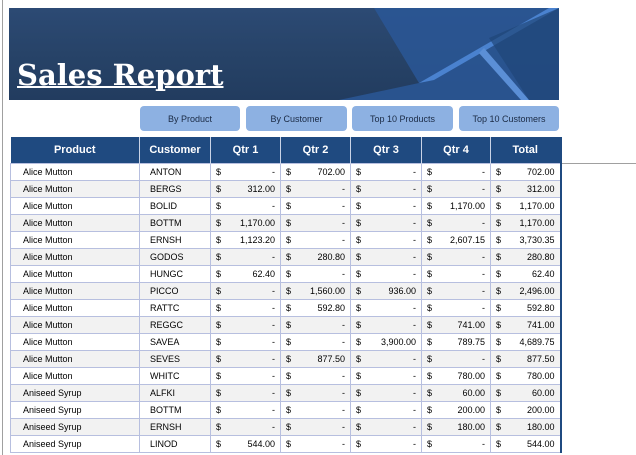 The image size is (636, 455). What do you see at coordinates (525, 240) in the screenshot?
I see `cell-total: $3,730.35` at bounding box center [525, 240].